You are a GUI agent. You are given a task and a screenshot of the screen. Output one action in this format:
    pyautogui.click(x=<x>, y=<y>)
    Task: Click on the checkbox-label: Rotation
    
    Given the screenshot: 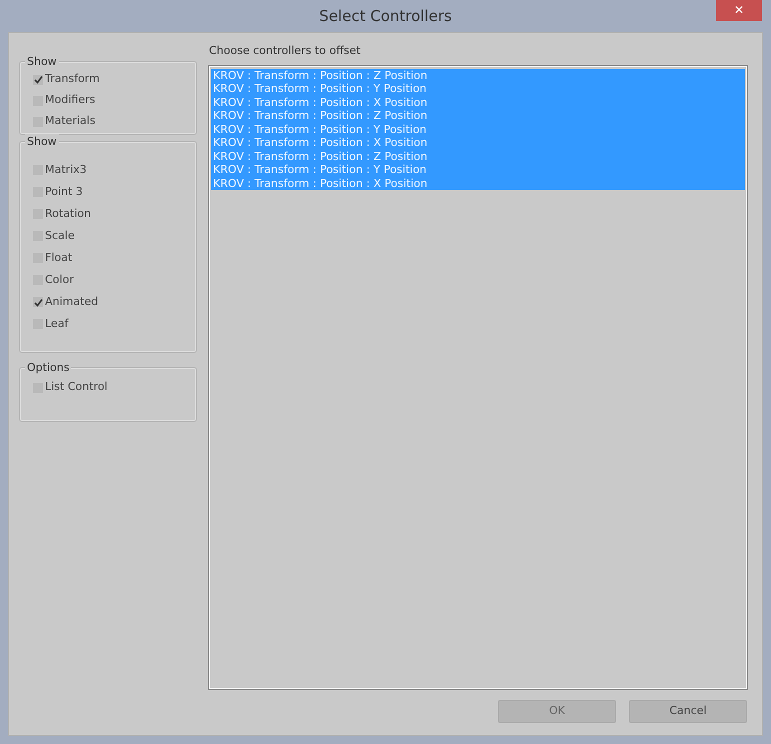 What is the action you would take?
    pyautogui.click(x=68, y=214)
    